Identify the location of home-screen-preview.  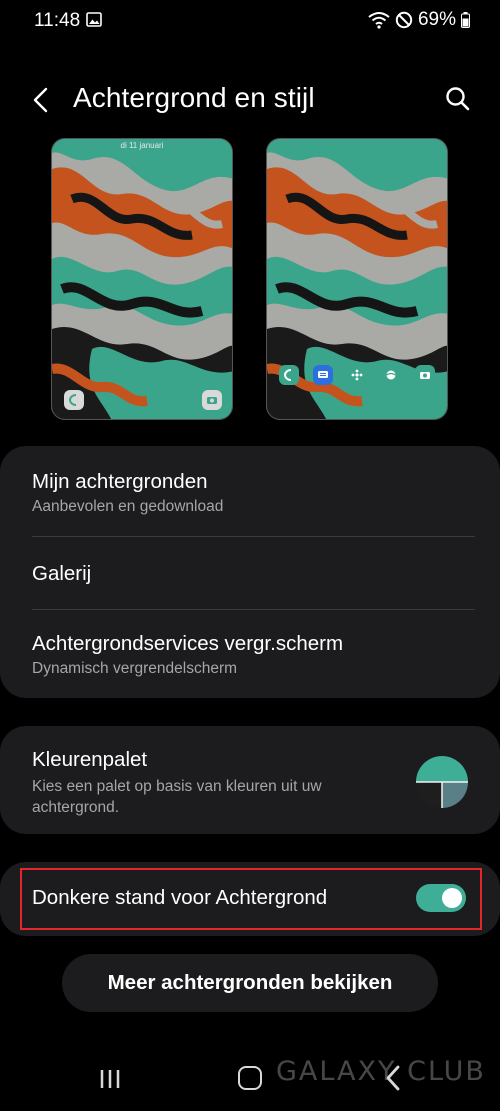
(357, 279).